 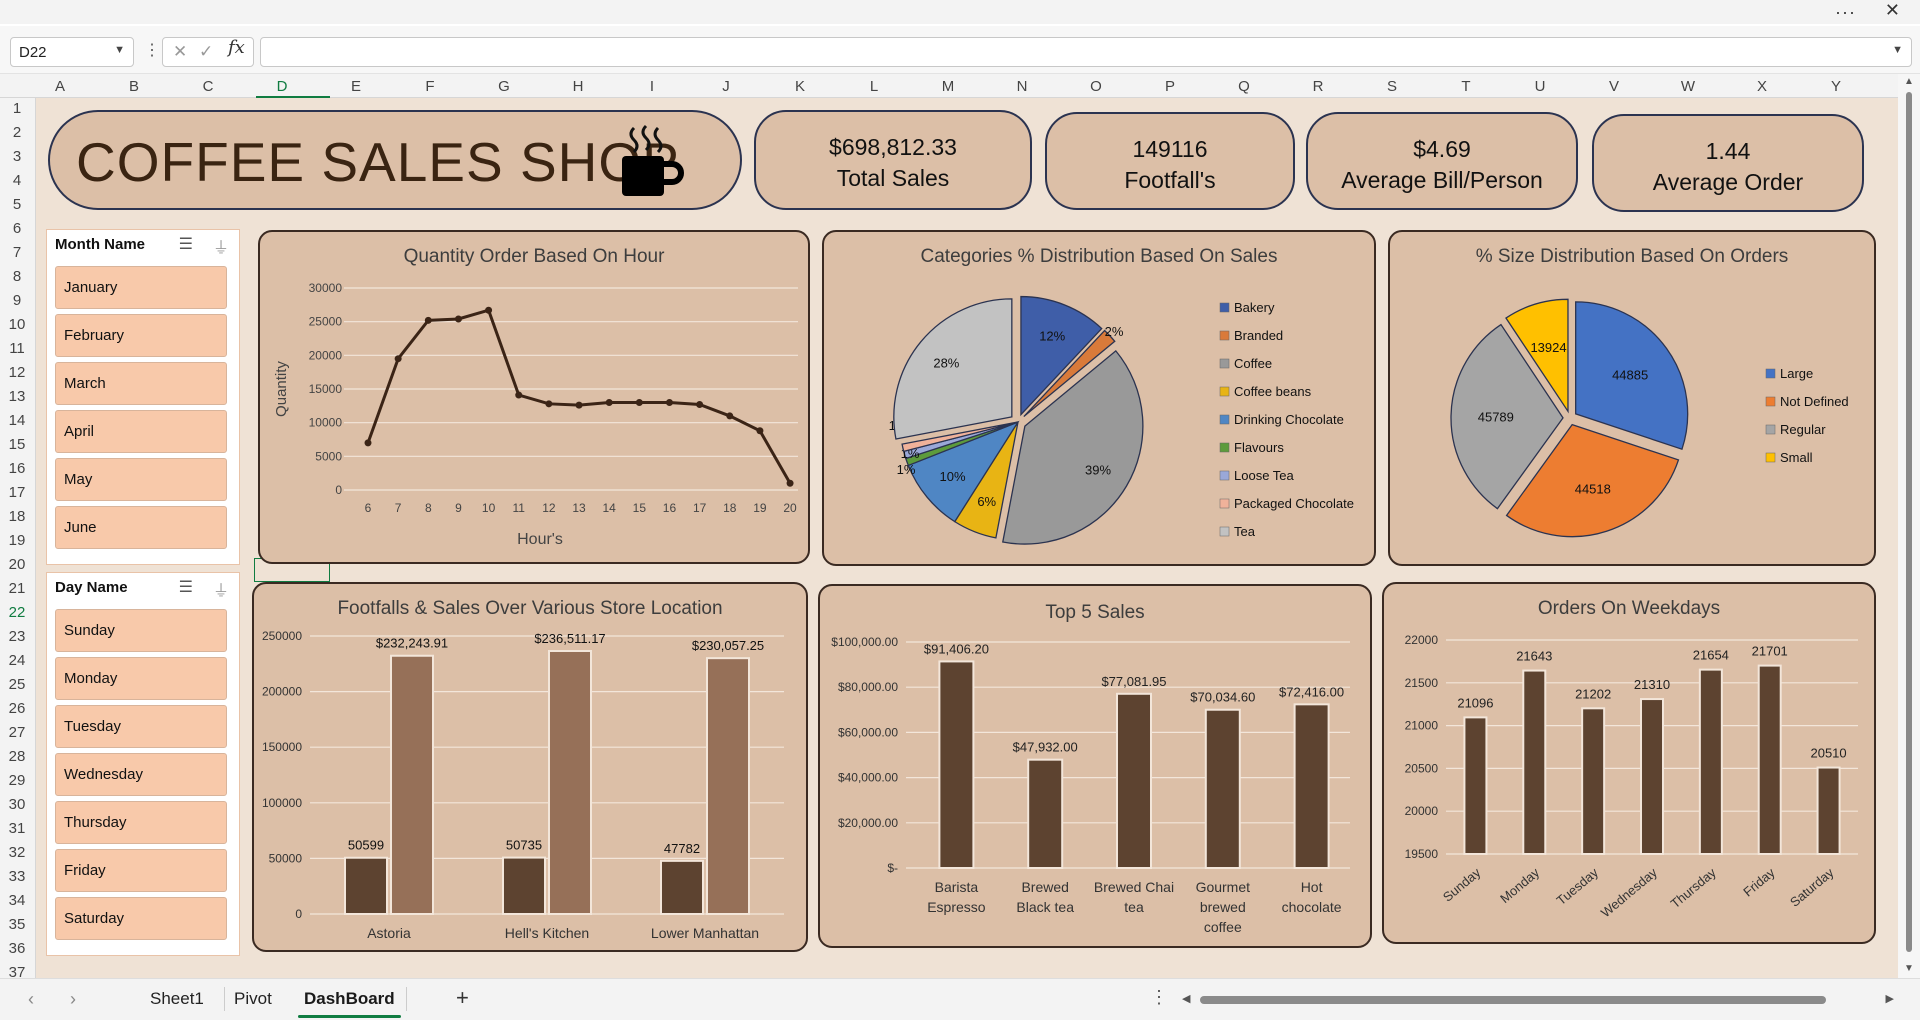 What do you see at coordinates (1909, 968) in the screenshot?
I see `scroll-down-icon: ▼` at bounding box center [1909, 968].